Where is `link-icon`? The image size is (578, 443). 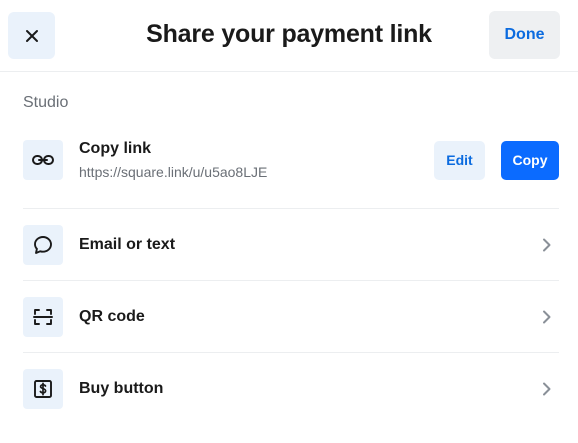 link-icon is located at coordinates (43, 160).